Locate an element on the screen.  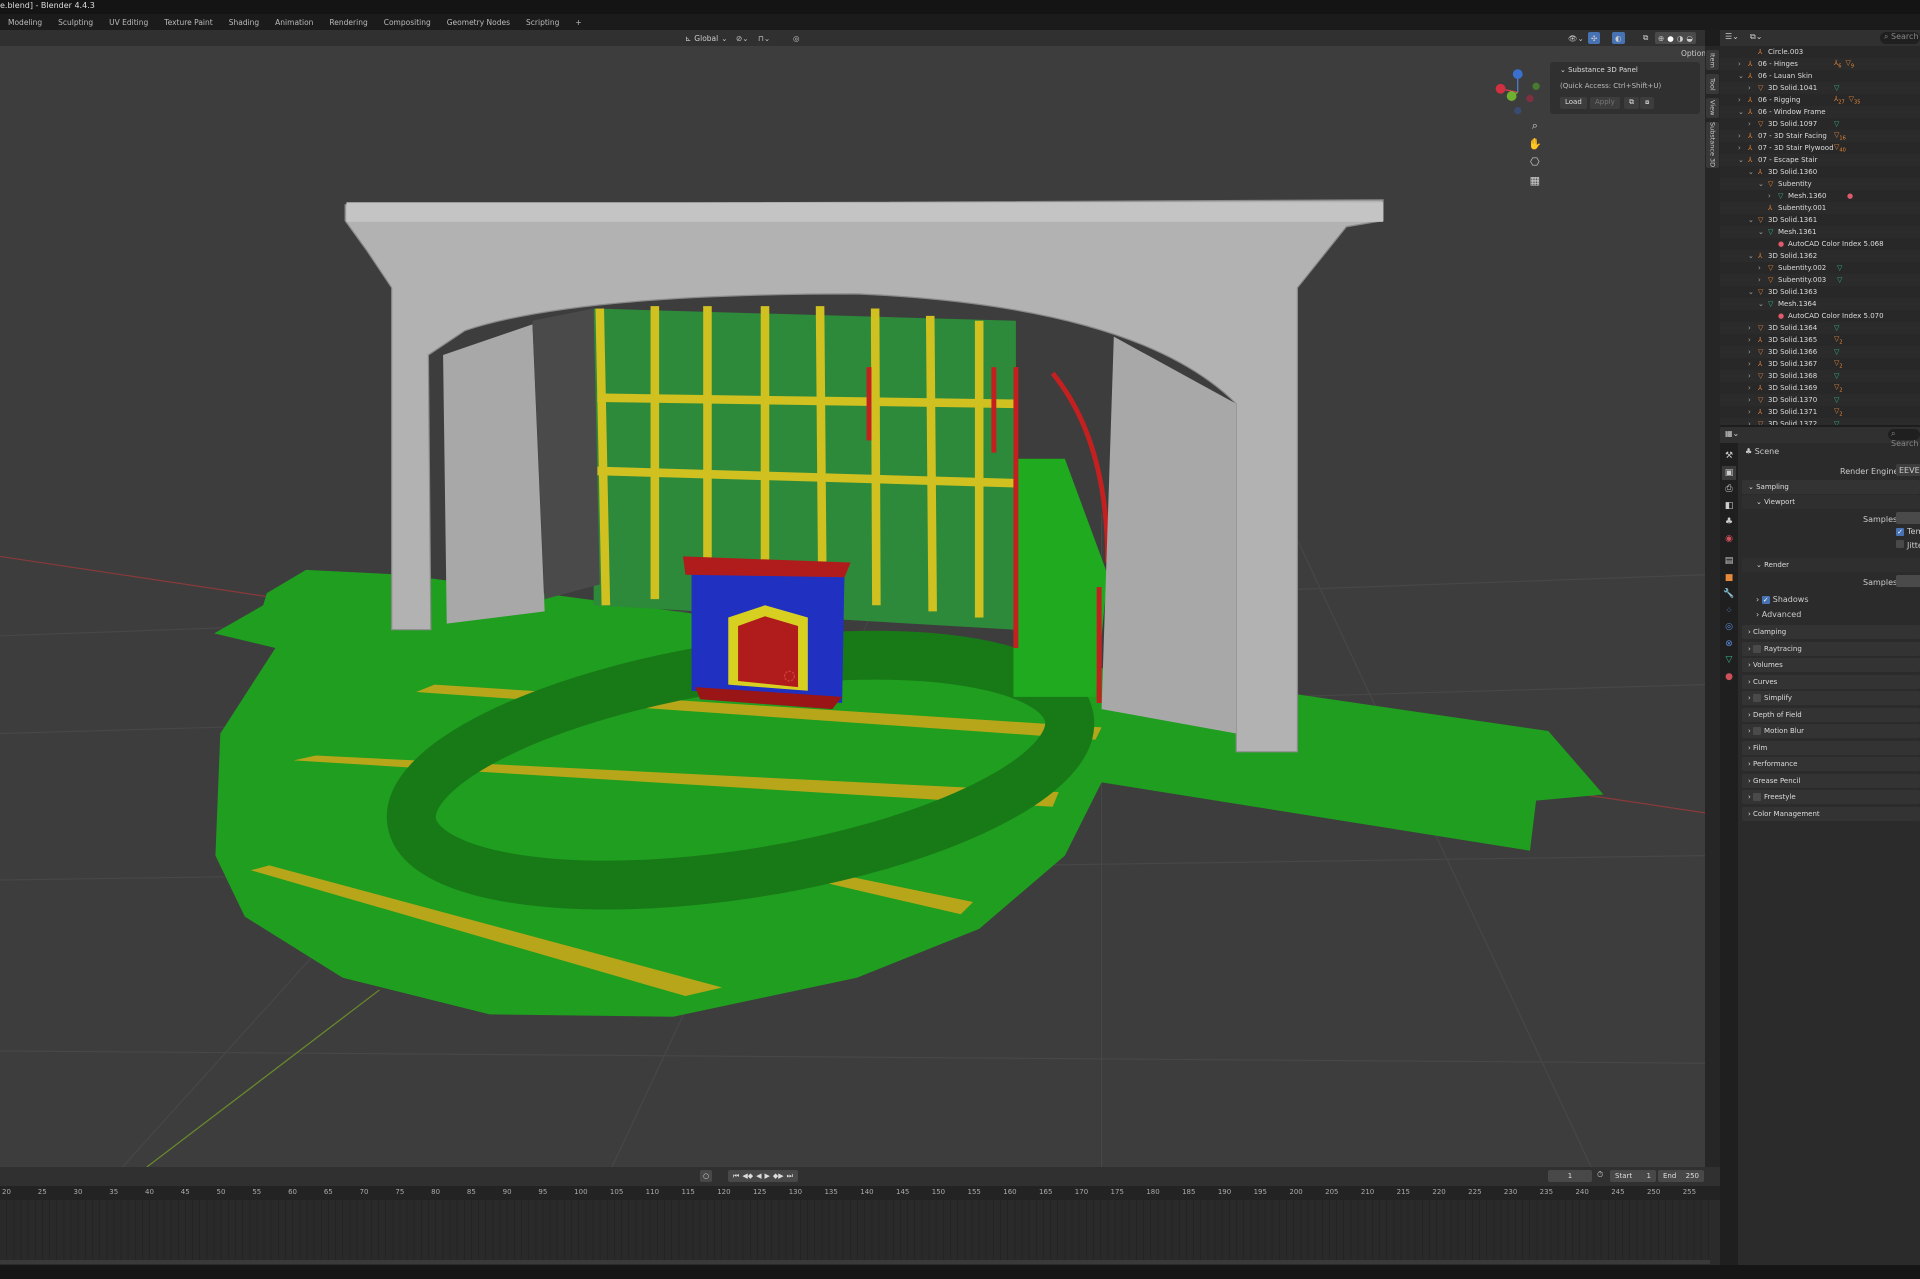
sidebar-tab-item: Item is located at coordinates (1712, 60).